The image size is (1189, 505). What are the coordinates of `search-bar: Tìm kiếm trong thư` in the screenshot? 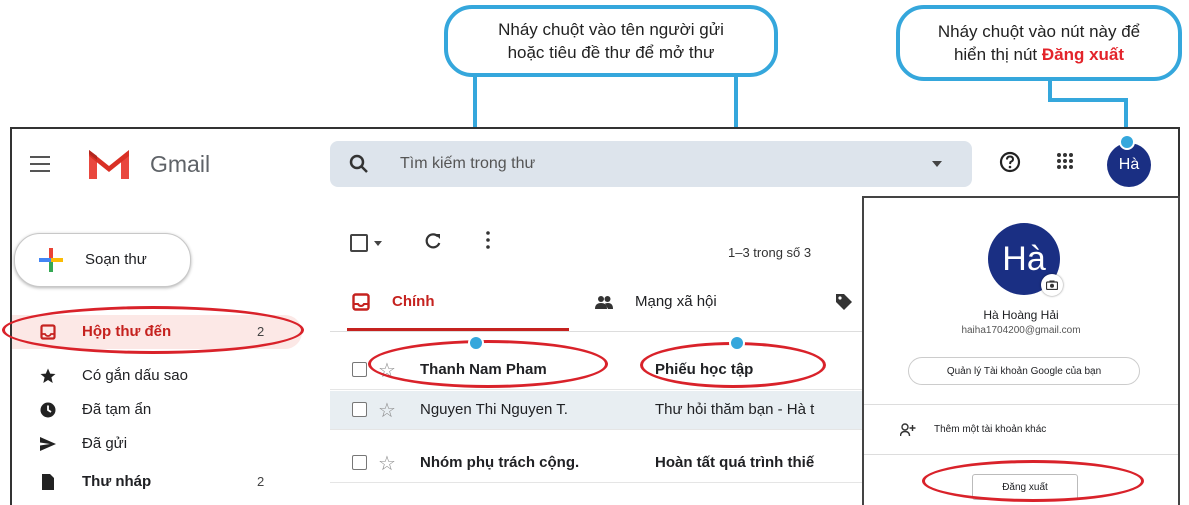 It's located at (651, 164).